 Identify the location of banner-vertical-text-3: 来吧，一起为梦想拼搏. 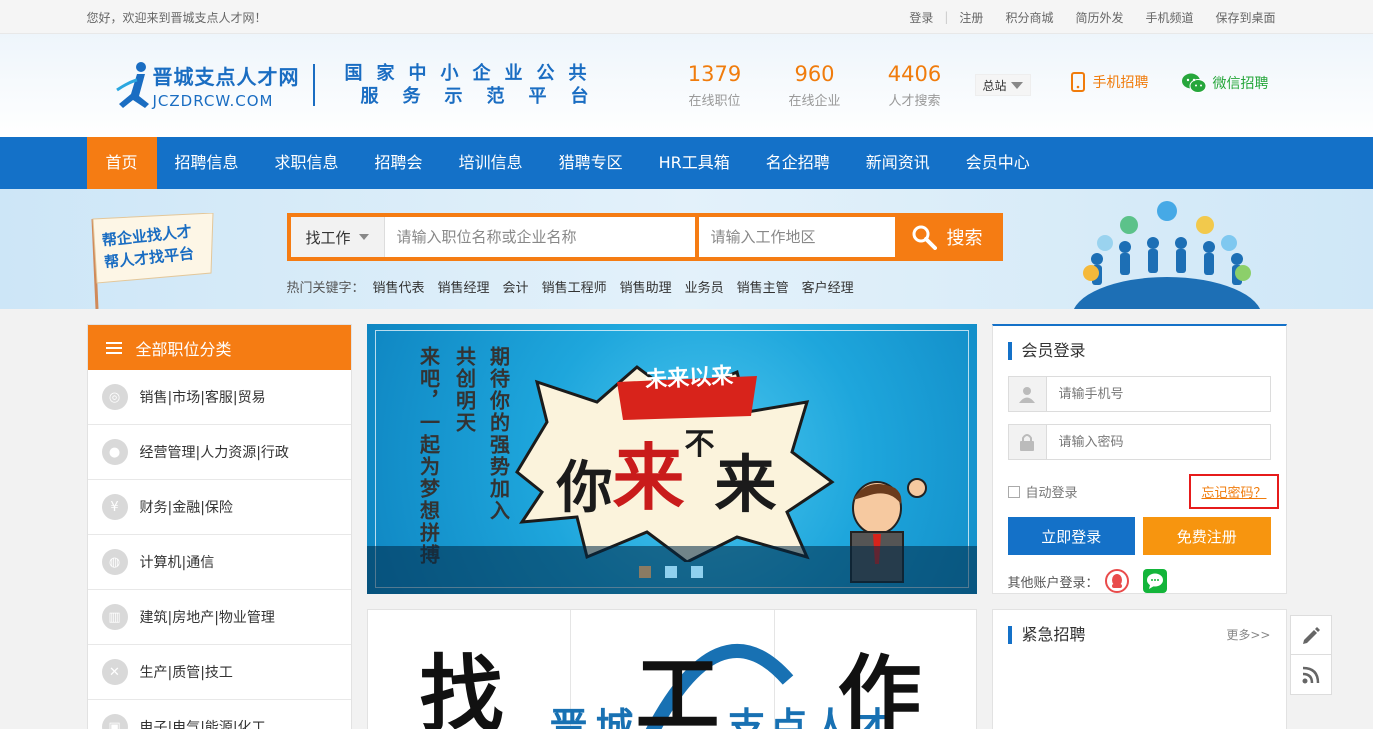
(428, 456).